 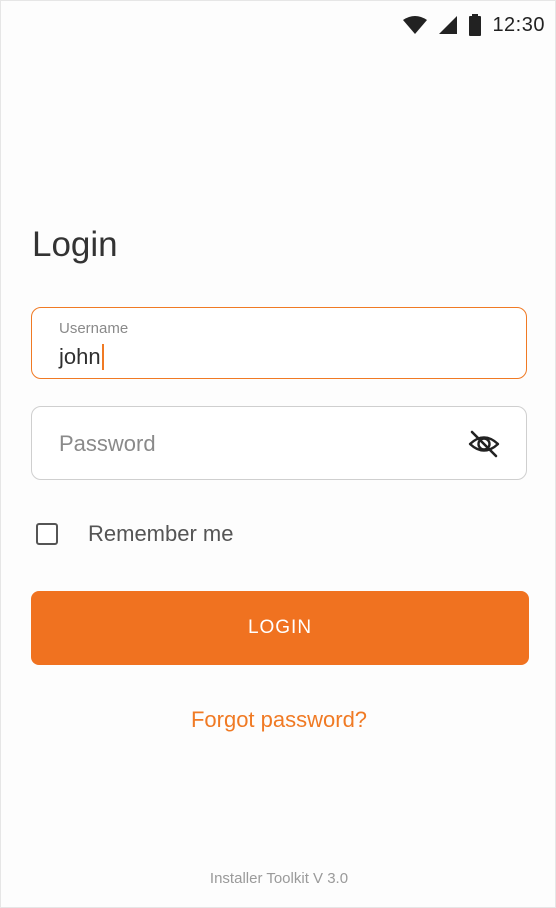 What do you see at coordinates (448, 25) in the screenshot?
I see `signal-icon` at bounding box center [448, 25].